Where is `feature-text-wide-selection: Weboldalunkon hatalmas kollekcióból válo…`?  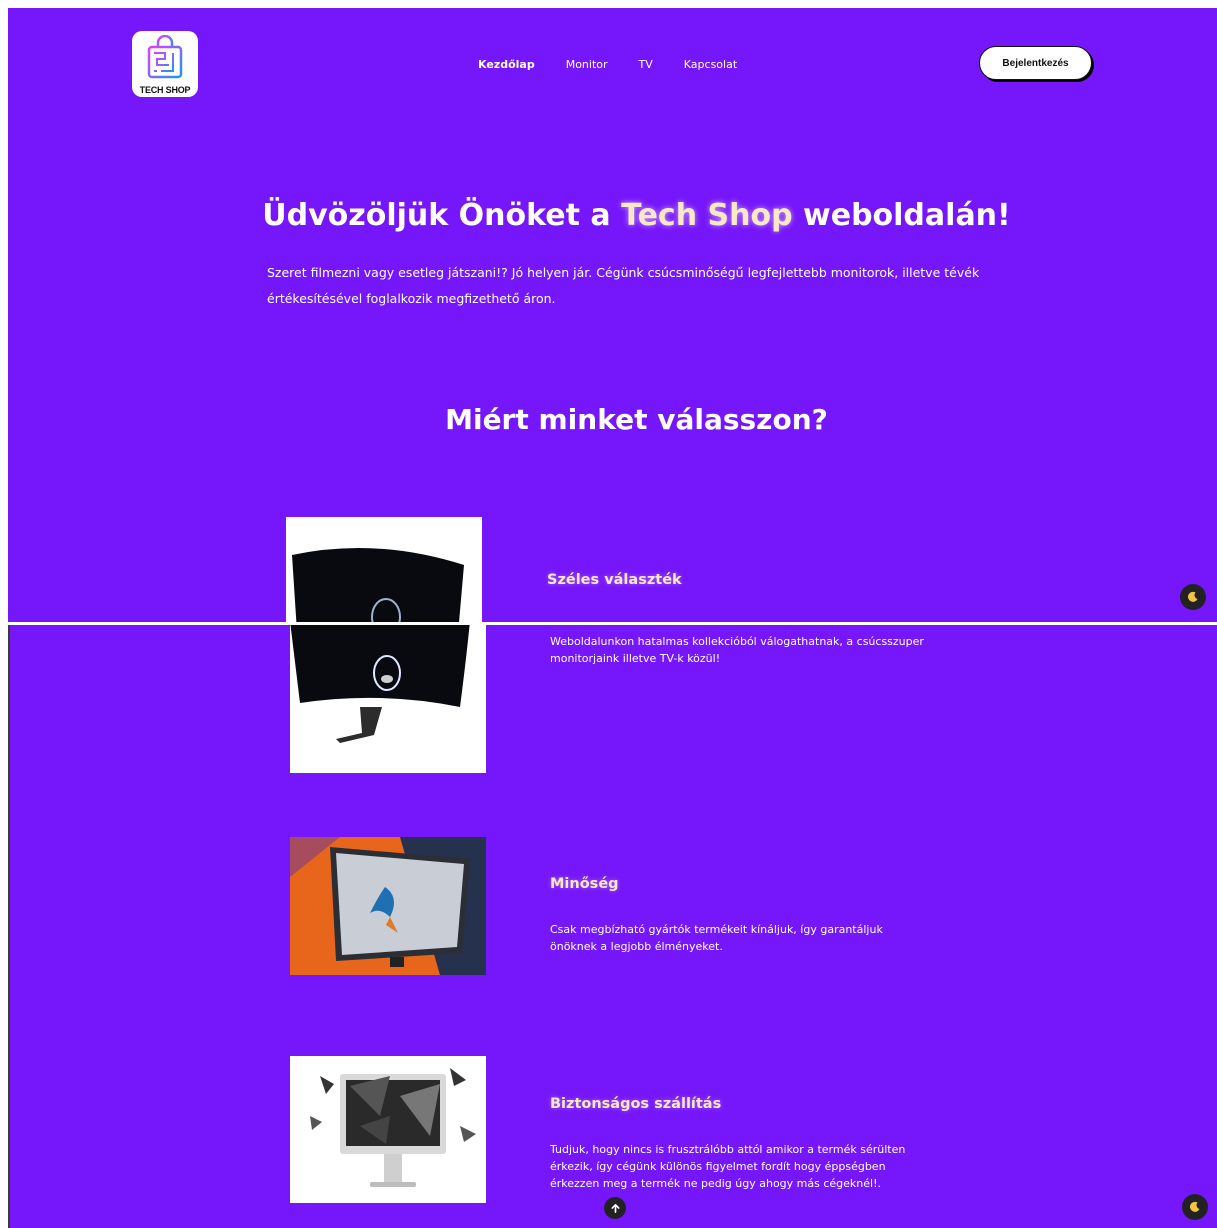
feature-text-wide-selection: Weboldalunkon hatalmas kollekcióból válo… is located at coordinates (737, 650).